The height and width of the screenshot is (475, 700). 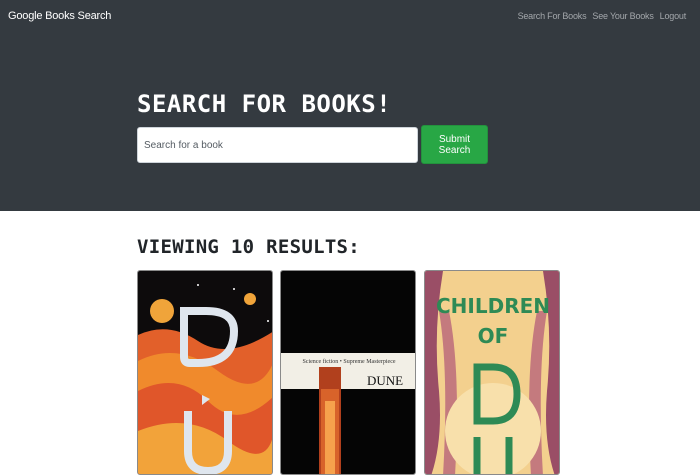 I want to click on cover-title: CHILDREN, so click(x=493, y=306).